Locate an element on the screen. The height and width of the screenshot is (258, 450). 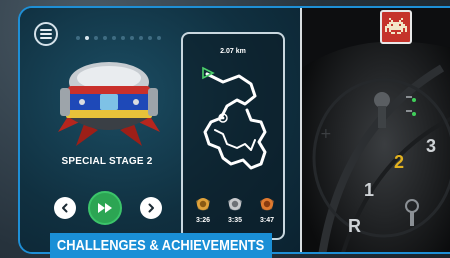
gold-medal-time: 3:26 is located at coordinates (202, 220).